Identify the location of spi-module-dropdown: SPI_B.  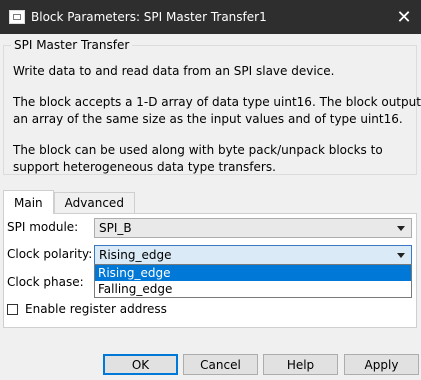
(253, 228).